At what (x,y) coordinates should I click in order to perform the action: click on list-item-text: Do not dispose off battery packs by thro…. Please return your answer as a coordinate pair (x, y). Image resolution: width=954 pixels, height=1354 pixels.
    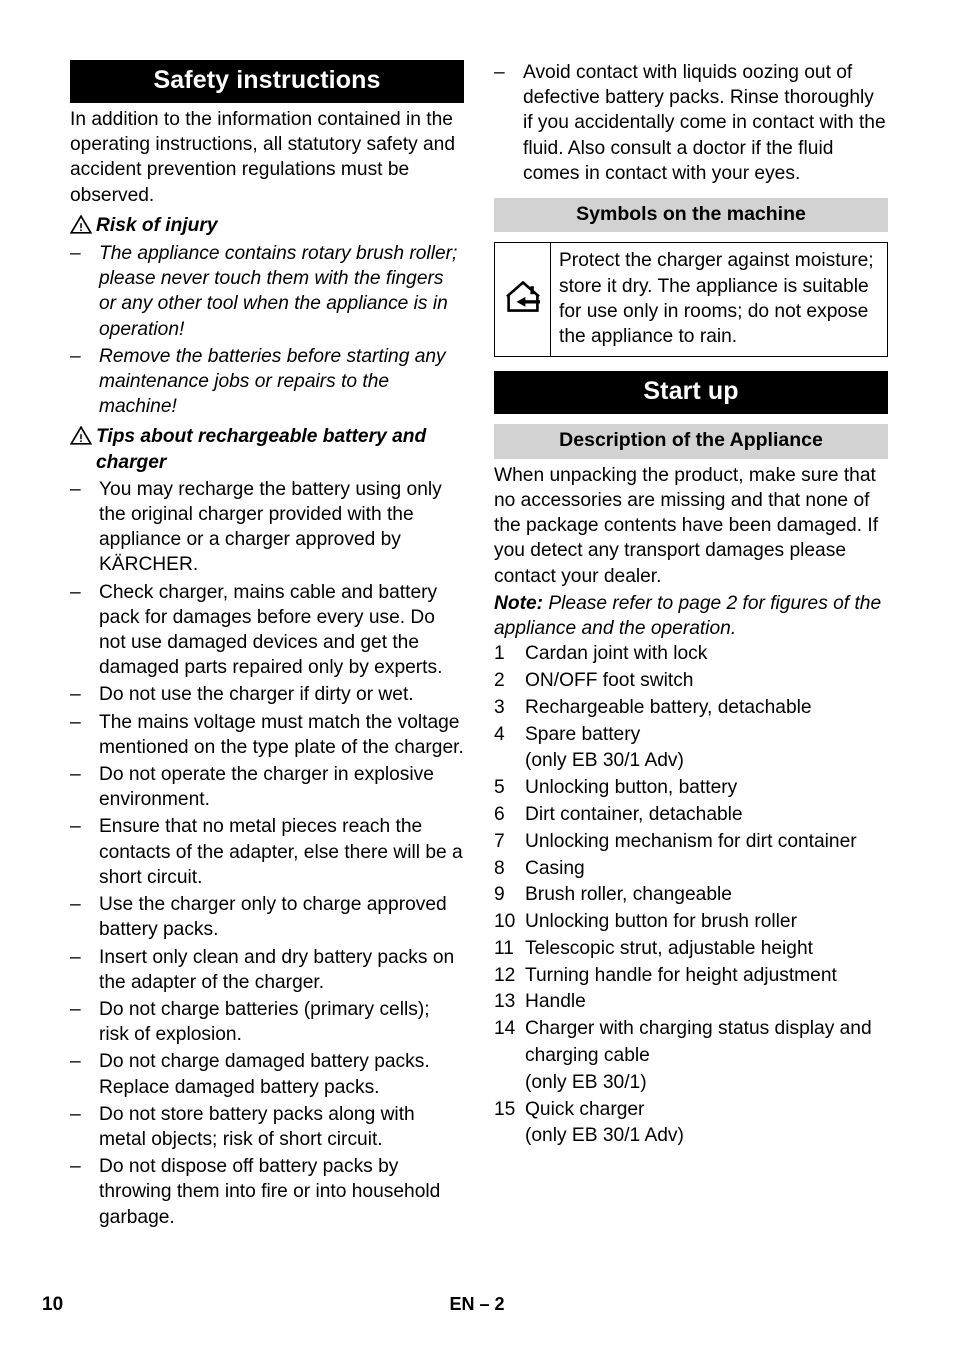
    Looking at the image, I should click on (270, 1192).